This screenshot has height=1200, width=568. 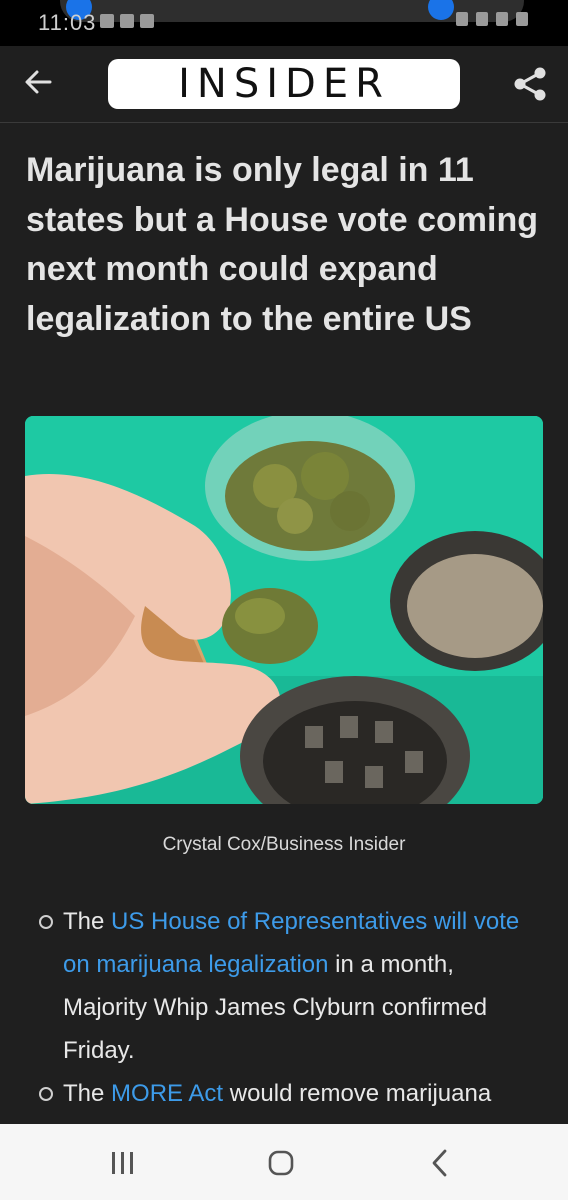 I want to click on home-icon, so click(x=281, y=1163).